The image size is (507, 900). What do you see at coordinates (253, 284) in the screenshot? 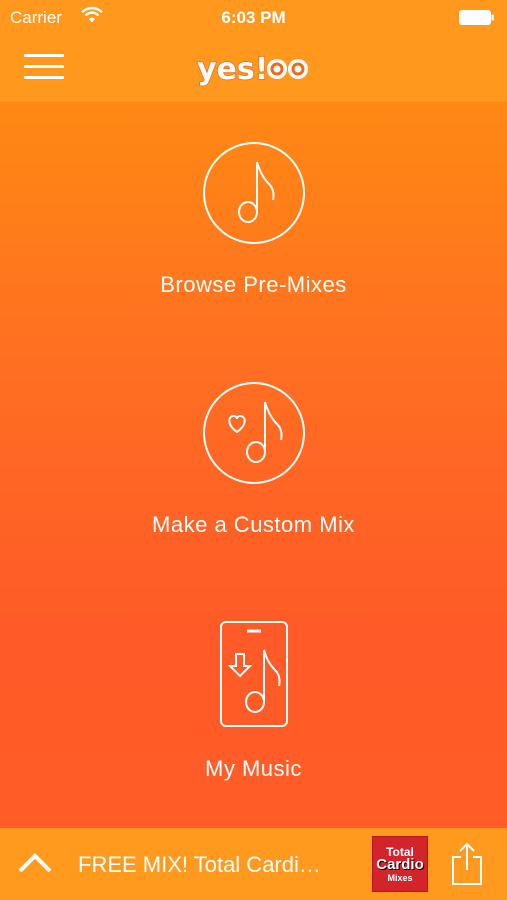
I see `browse-pre-mixes-label: Browse Pre-Mixes` at bounding box center [253, 284].